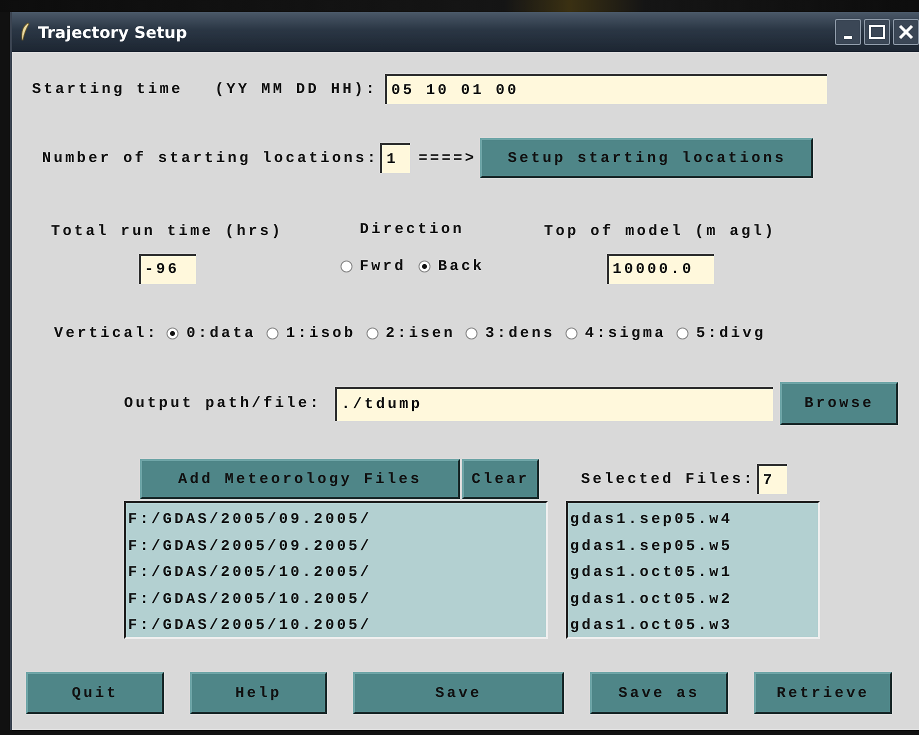  I want to click on close-icon, so click(906, 32).